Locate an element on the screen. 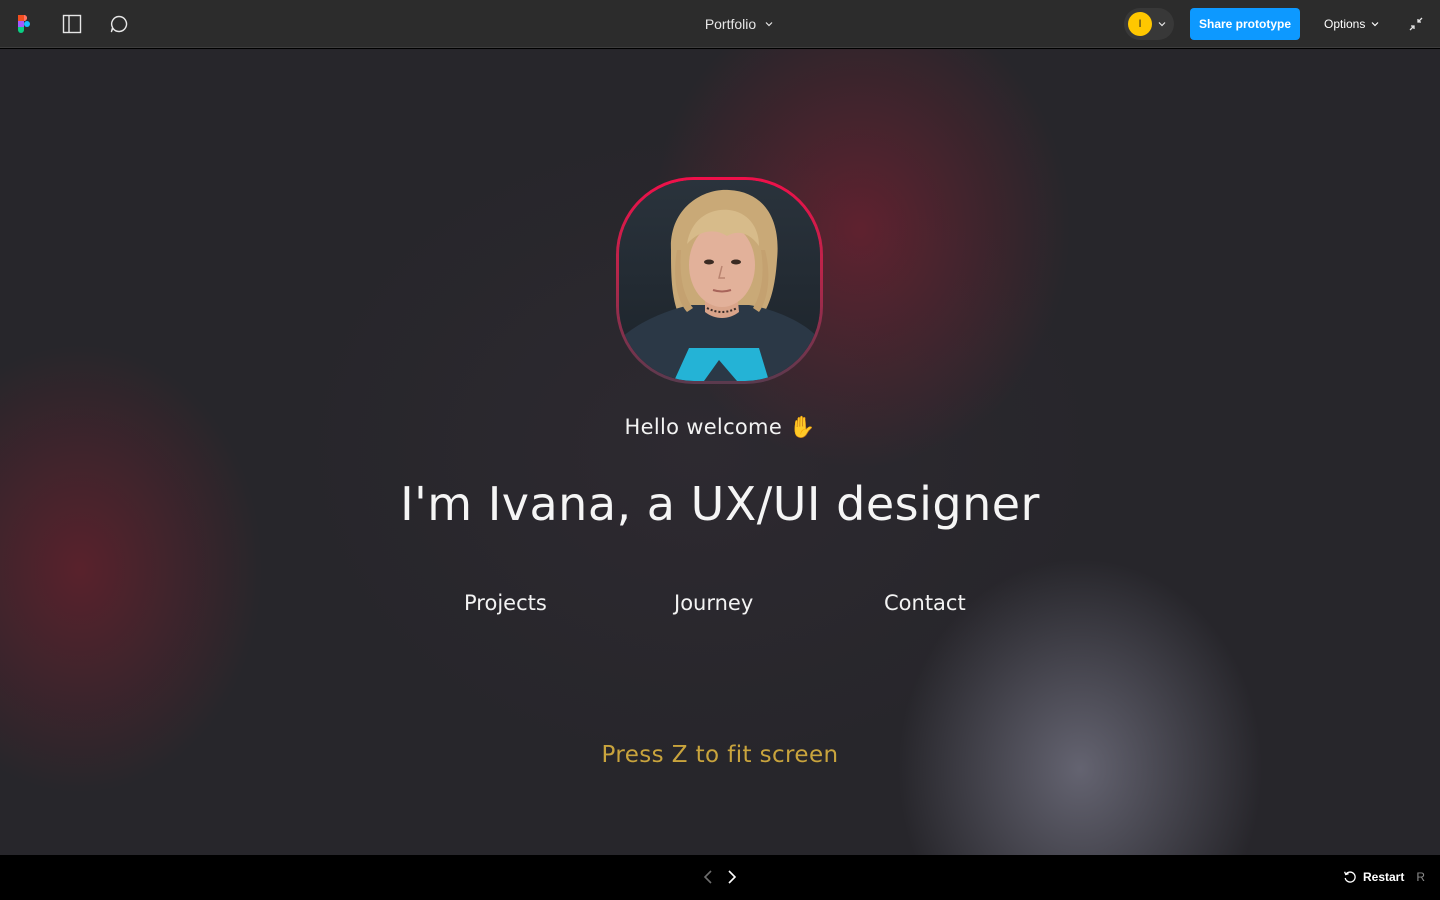  greeting-text: Hello welcome ✋ is located at coordinates (720, 427).